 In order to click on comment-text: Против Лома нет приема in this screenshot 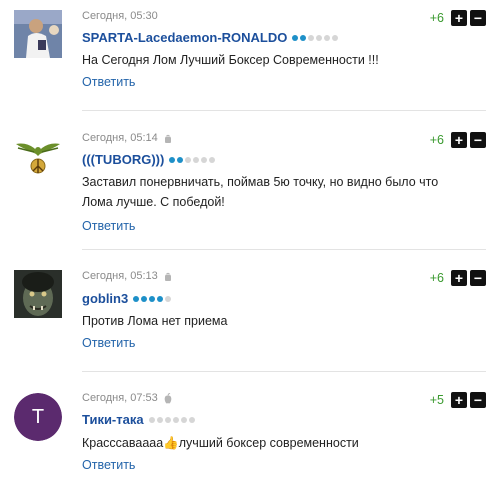, I will do `click(155, 321)`.